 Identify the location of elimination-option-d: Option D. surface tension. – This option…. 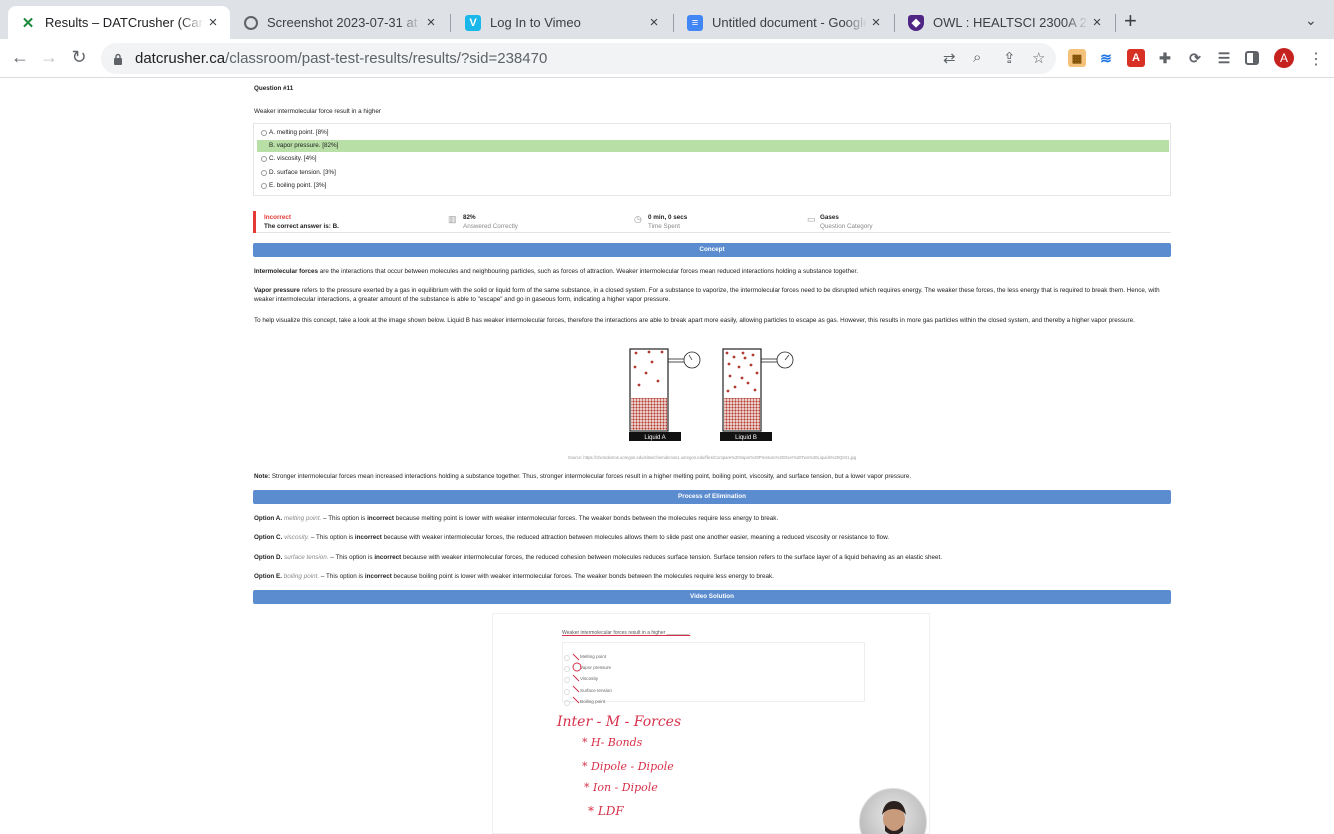
(712, 557).